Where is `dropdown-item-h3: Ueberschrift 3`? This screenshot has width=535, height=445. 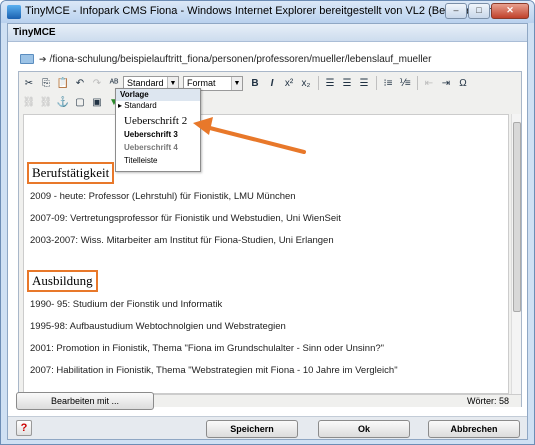 dropdown-item-h3: Ueberschrift 3 is located at coordinates (158, 136).